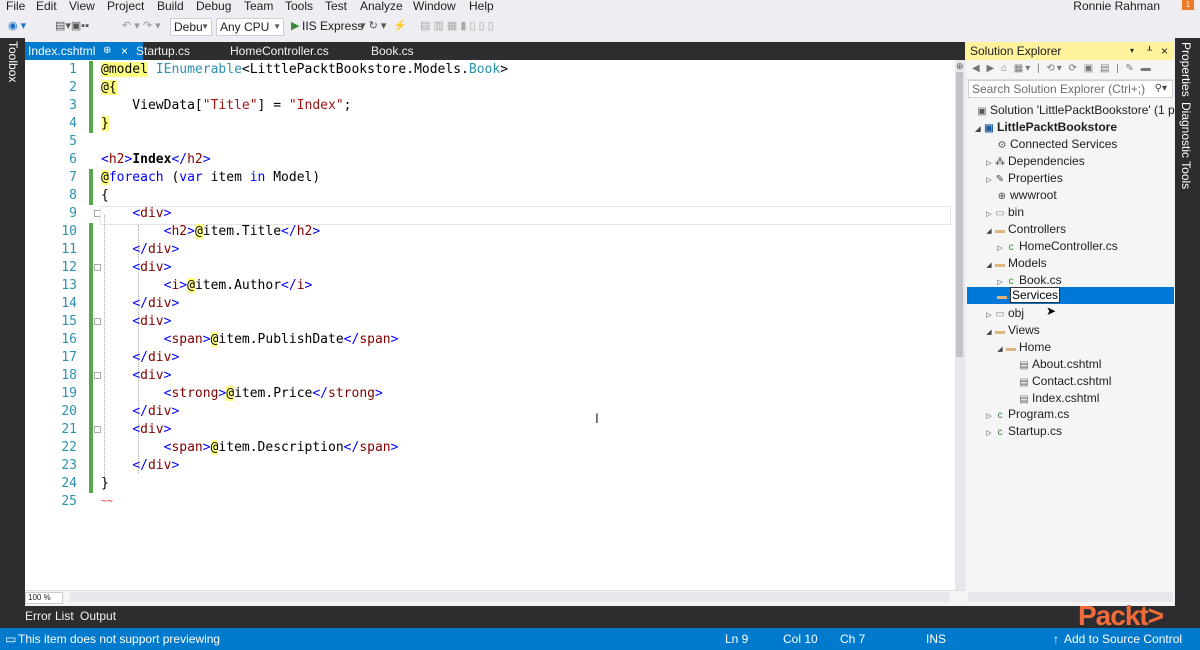 The image size is (1200, 650). I want to click on tree-wwwroot: ⊕ wwwroot, so click(1026, 195).